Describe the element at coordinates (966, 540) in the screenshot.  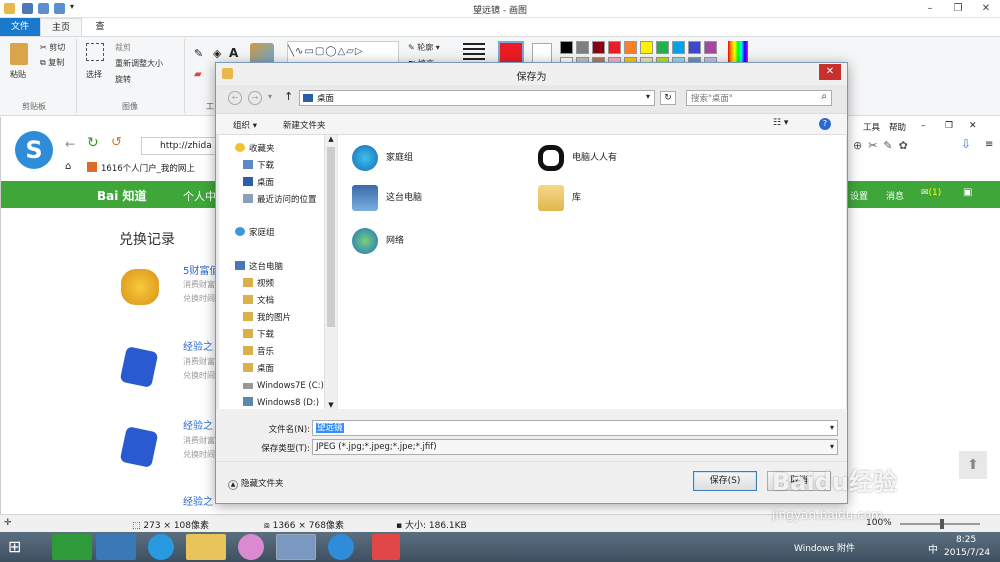
I see `clock-time: 8:25` at that location.